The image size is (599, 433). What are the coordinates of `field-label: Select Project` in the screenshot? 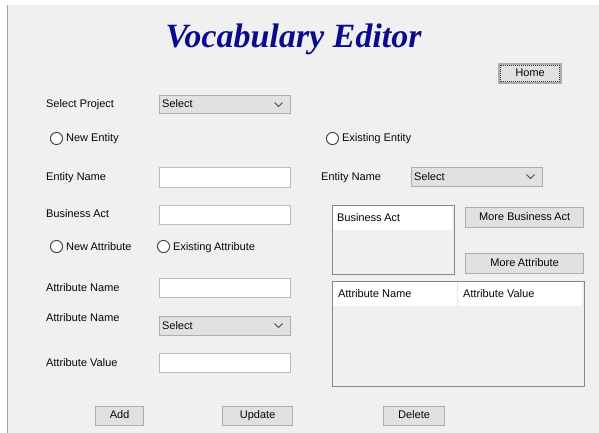 It's located at (80, 104).